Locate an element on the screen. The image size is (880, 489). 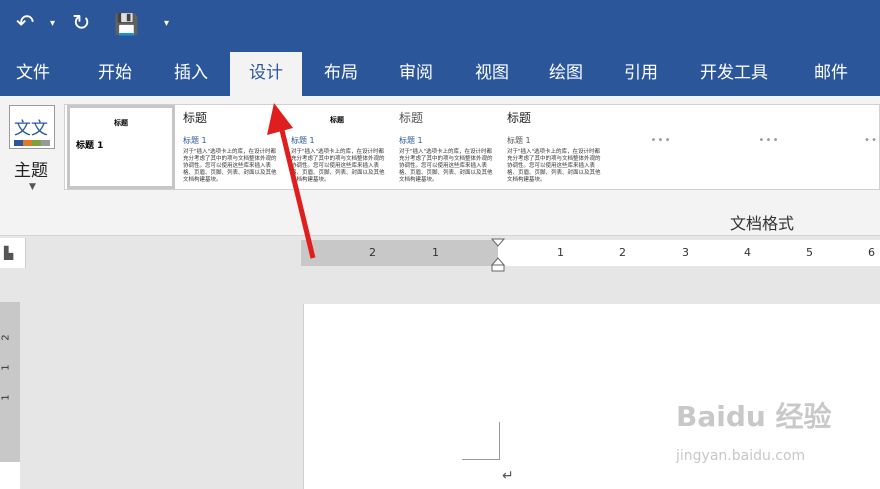
annotation-arrow-icon is located at coordinates (291, 181).